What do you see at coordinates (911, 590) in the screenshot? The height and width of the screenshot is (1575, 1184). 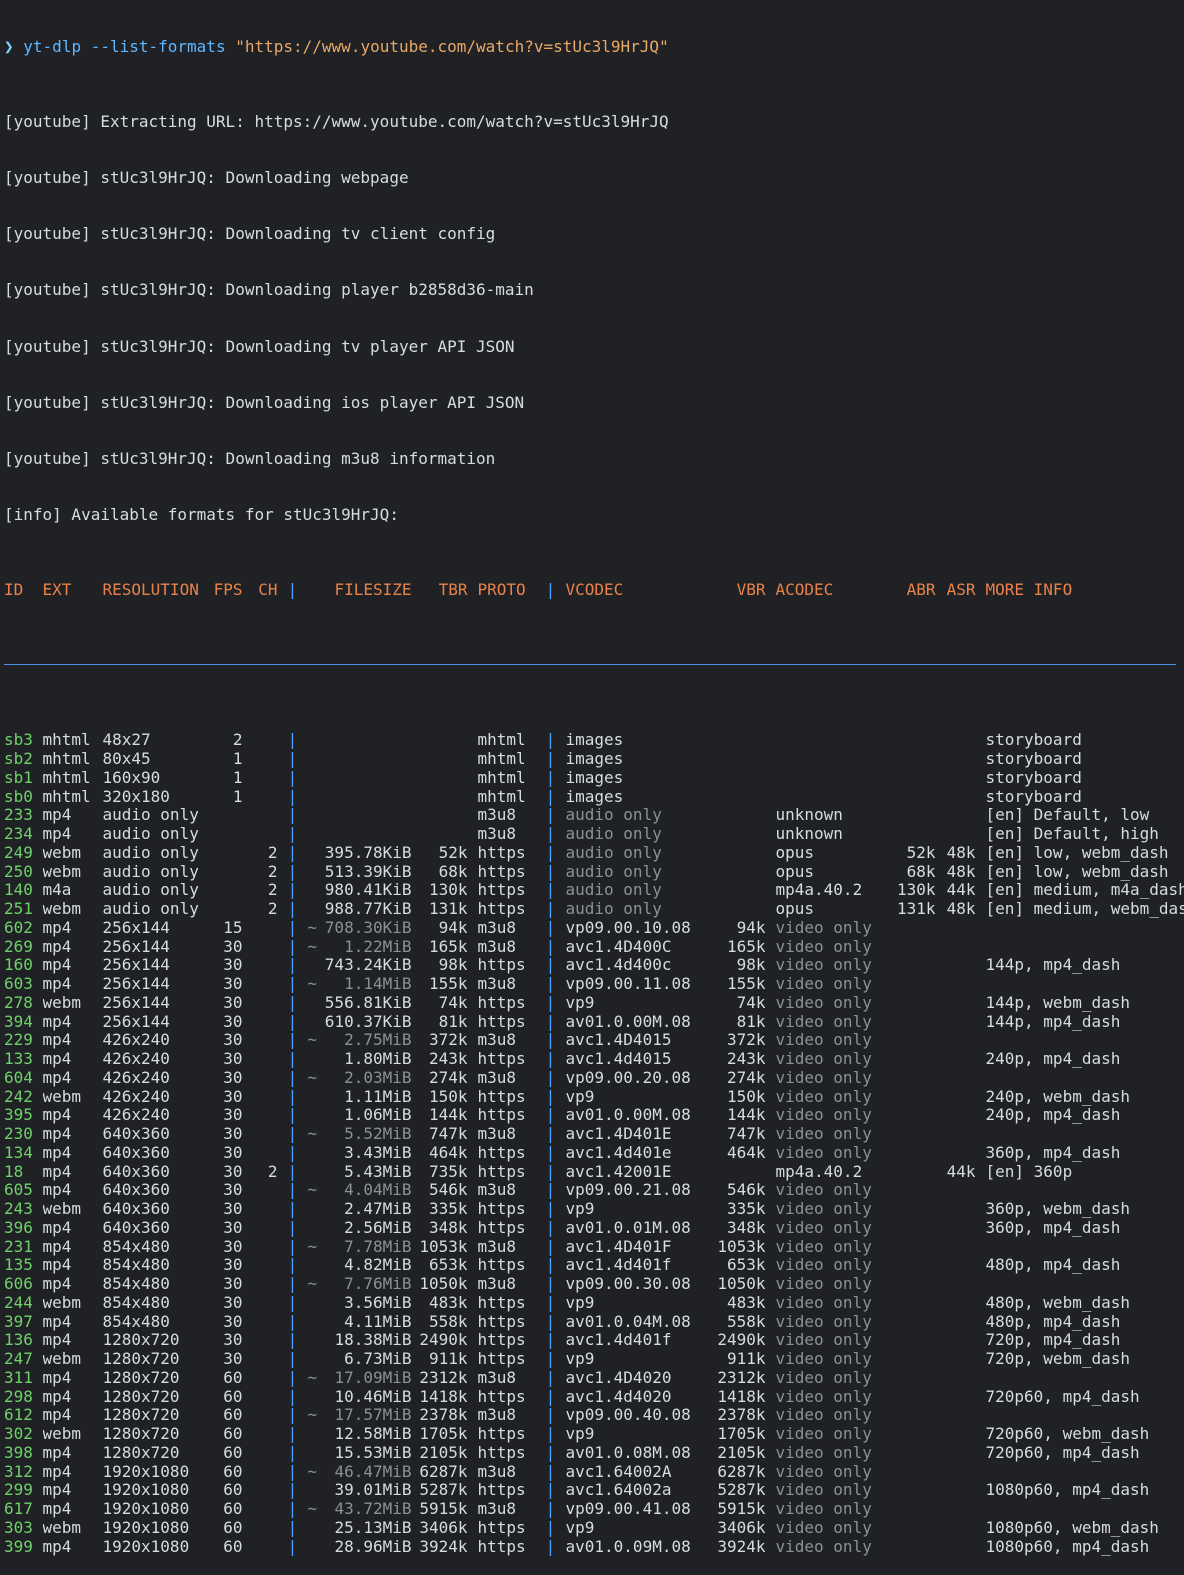 I see `header-abr: ABR` at bounding box center [911, 590].